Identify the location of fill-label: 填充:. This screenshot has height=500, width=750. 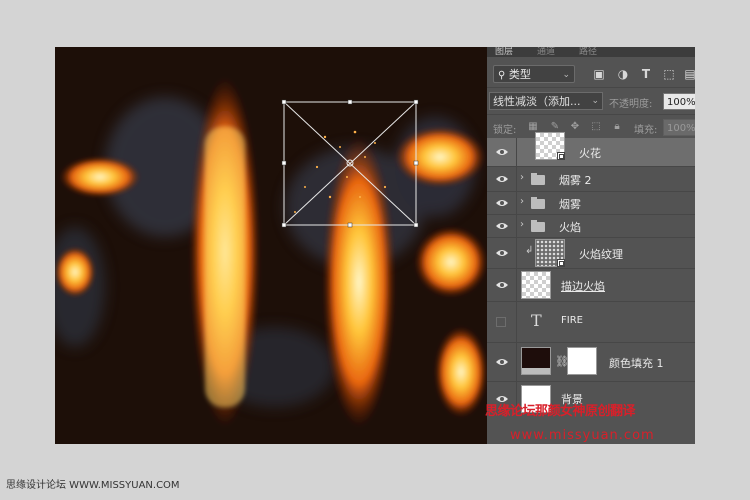
(646, 130).